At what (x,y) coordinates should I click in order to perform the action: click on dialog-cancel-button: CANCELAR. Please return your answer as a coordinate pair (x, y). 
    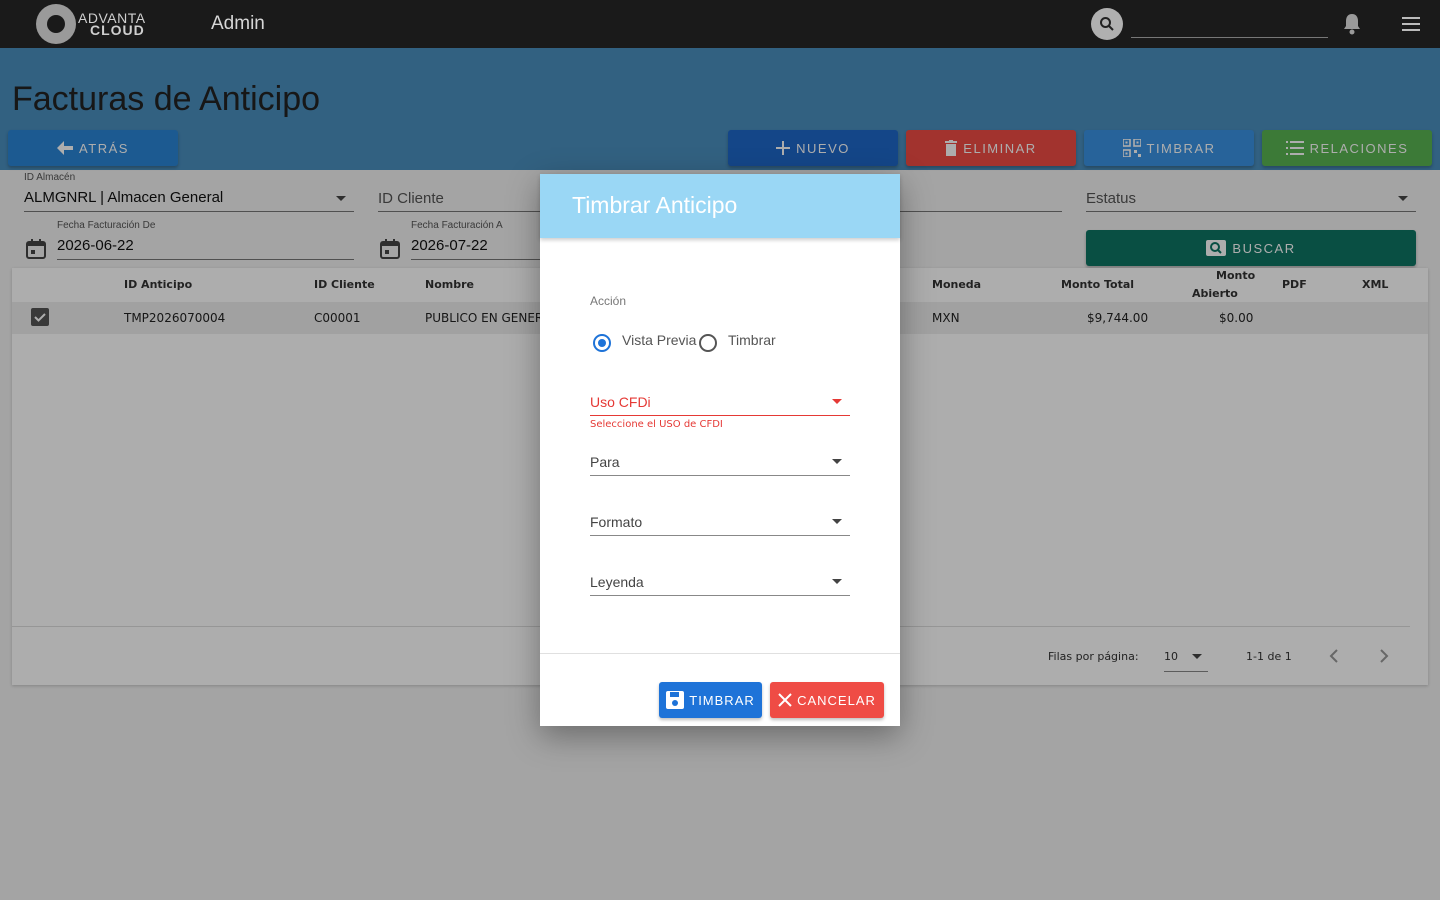
    Looking at the image, I should click on (827, 700).